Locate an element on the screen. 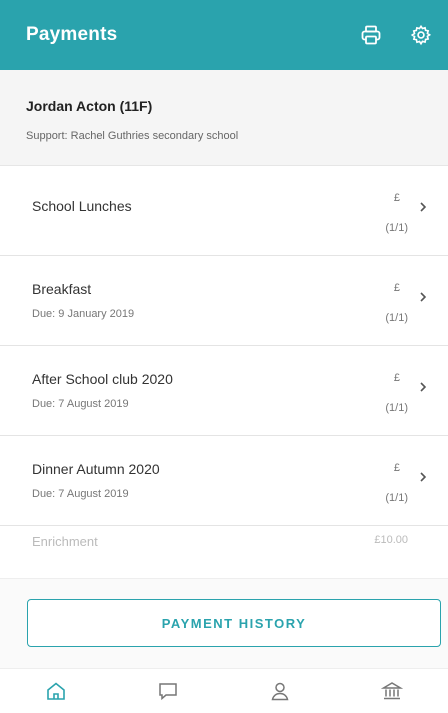 This screenshot has width=448, height=713. printer-icon is located at coordinates (371, 35).